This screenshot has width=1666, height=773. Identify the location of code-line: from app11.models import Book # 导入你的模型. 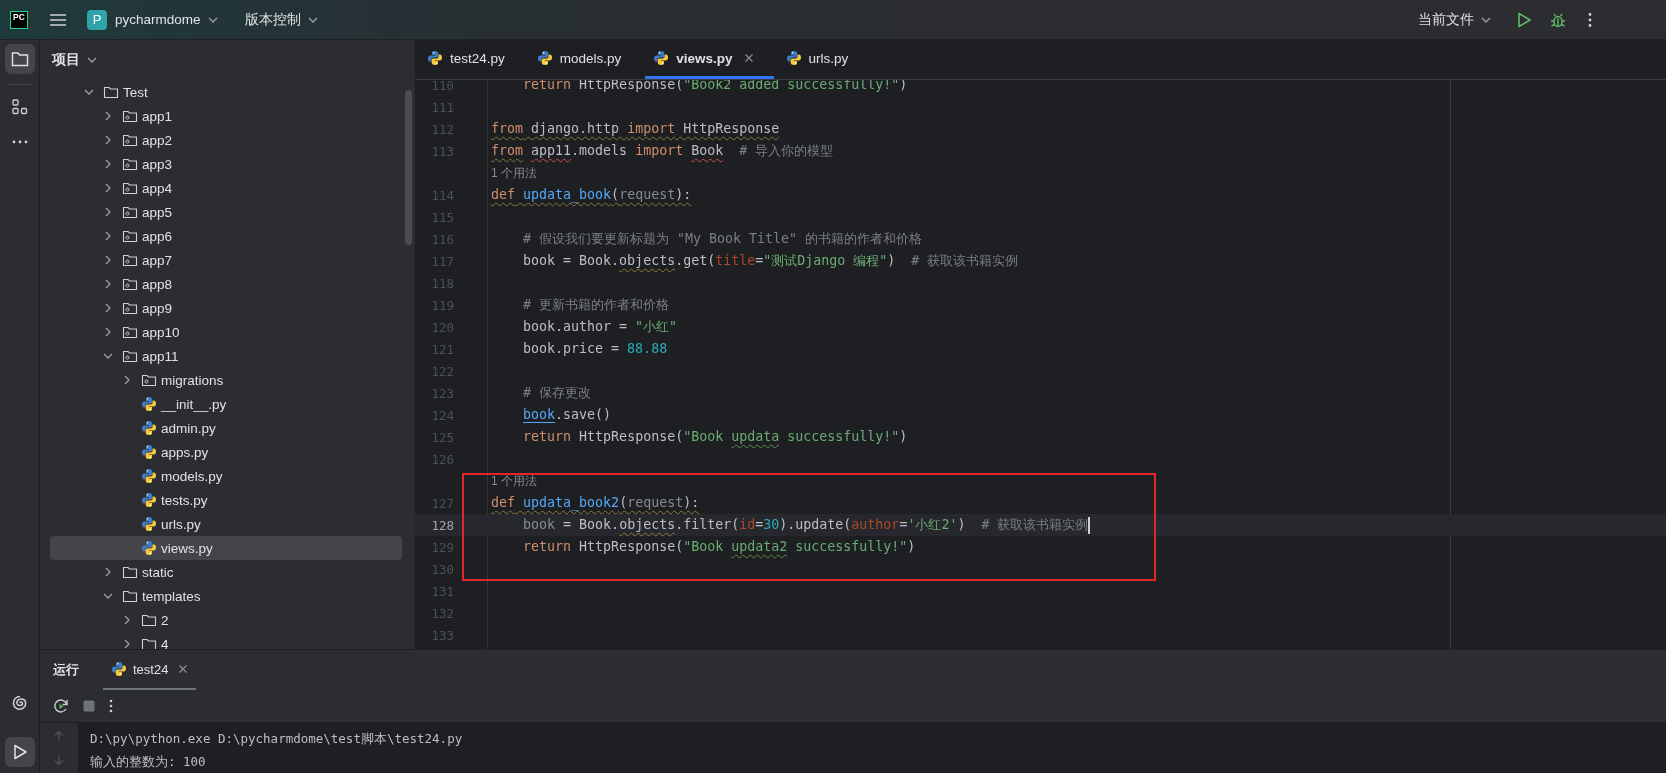
(662, 151).